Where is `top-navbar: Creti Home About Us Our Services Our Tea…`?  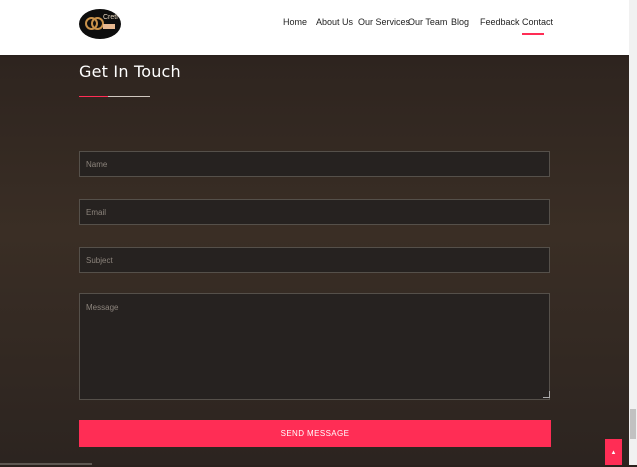 top-navbar: Creti Home About Us Our Services Our Tea… is located at coordinates (314, 27).